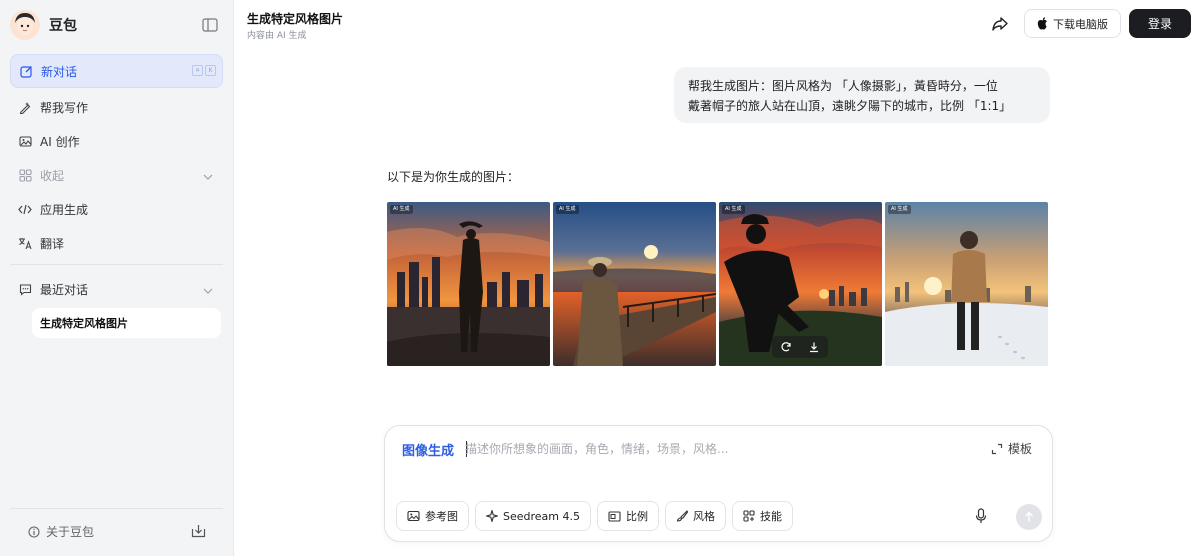  What do you see at coordinates (295, 19) in the screenshot?
I see `page-title: 生成特定风格图片` at bounding box center [295, 19].